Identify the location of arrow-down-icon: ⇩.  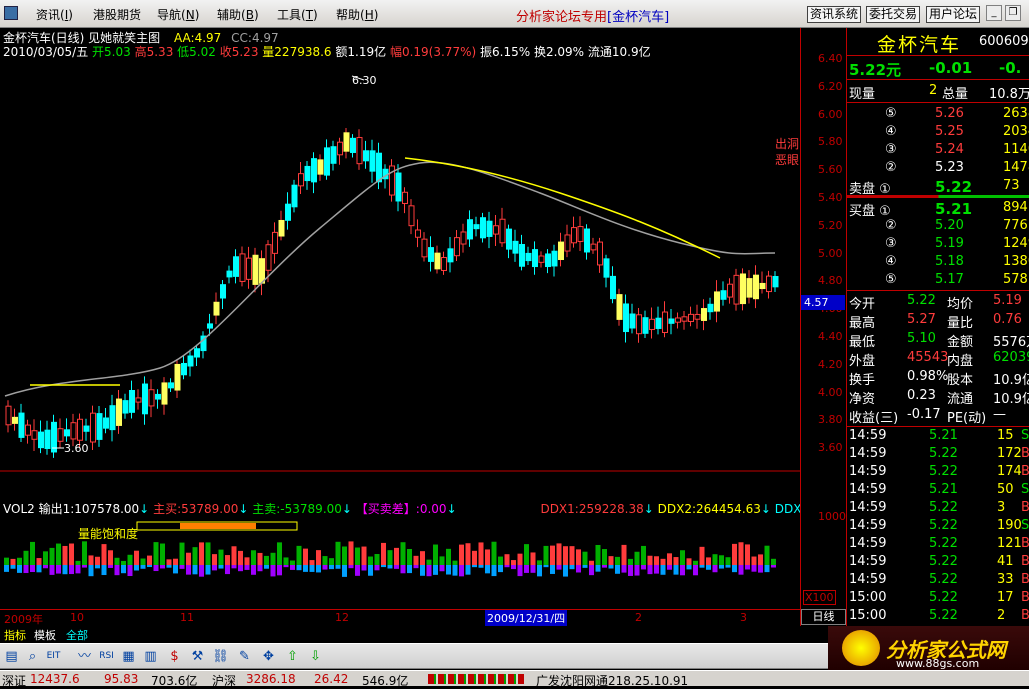
(315, 656).